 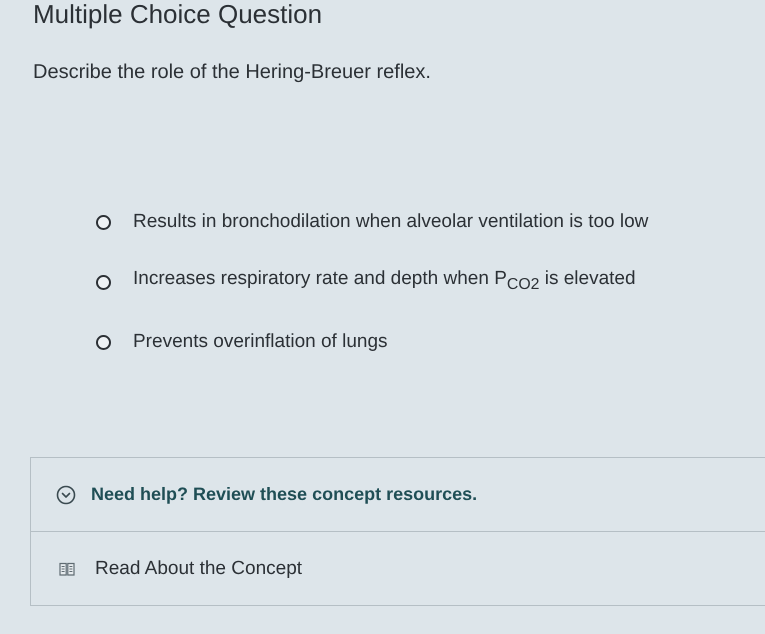 What do you see at coordinates (384, 282) in the screenshot?
I see `answer-option: Increases respiratory rate and depth when P$_{CO2}$ is elevated` at bounding box center [384, 282].